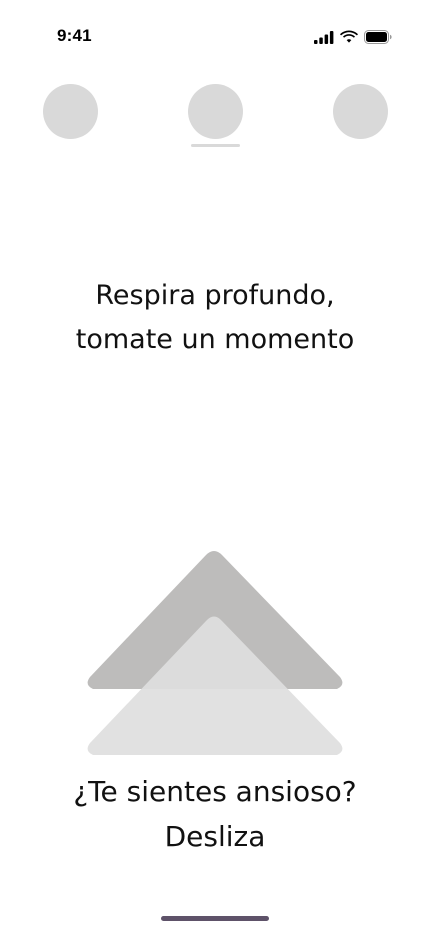 The width and height of the screenshot is (430, 932). Describe the element at coordinates (70, 111) in the screenshot. I see `carousel-option-left` at that location.